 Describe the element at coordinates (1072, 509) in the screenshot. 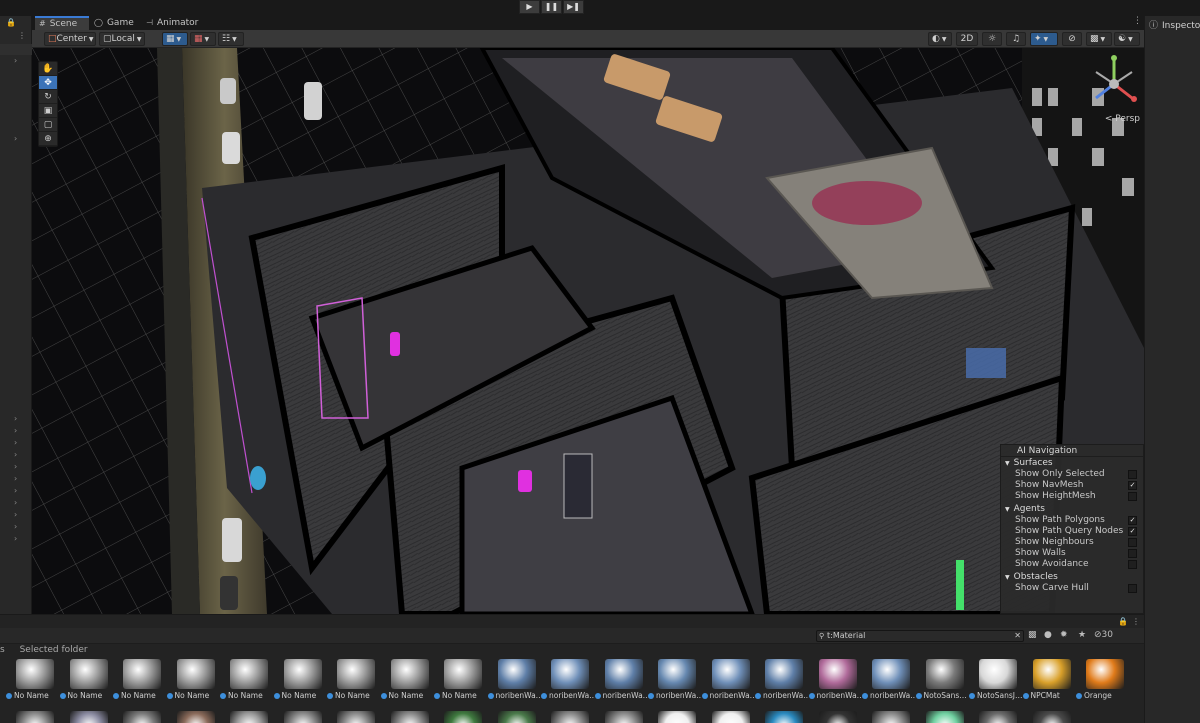

I see `agents-section: ▼ Agents` at that location.